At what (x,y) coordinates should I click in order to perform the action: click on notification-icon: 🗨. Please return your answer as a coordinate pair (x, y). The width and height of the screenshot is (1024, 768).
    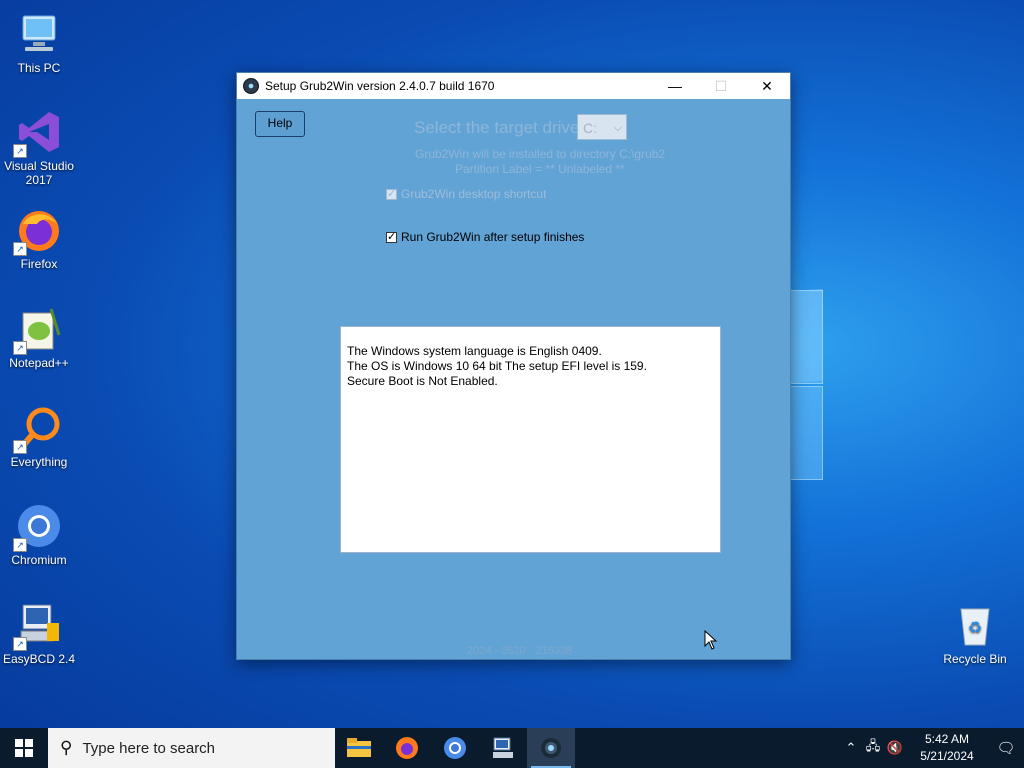
    Looking at the image, I should click on (1006, 748).